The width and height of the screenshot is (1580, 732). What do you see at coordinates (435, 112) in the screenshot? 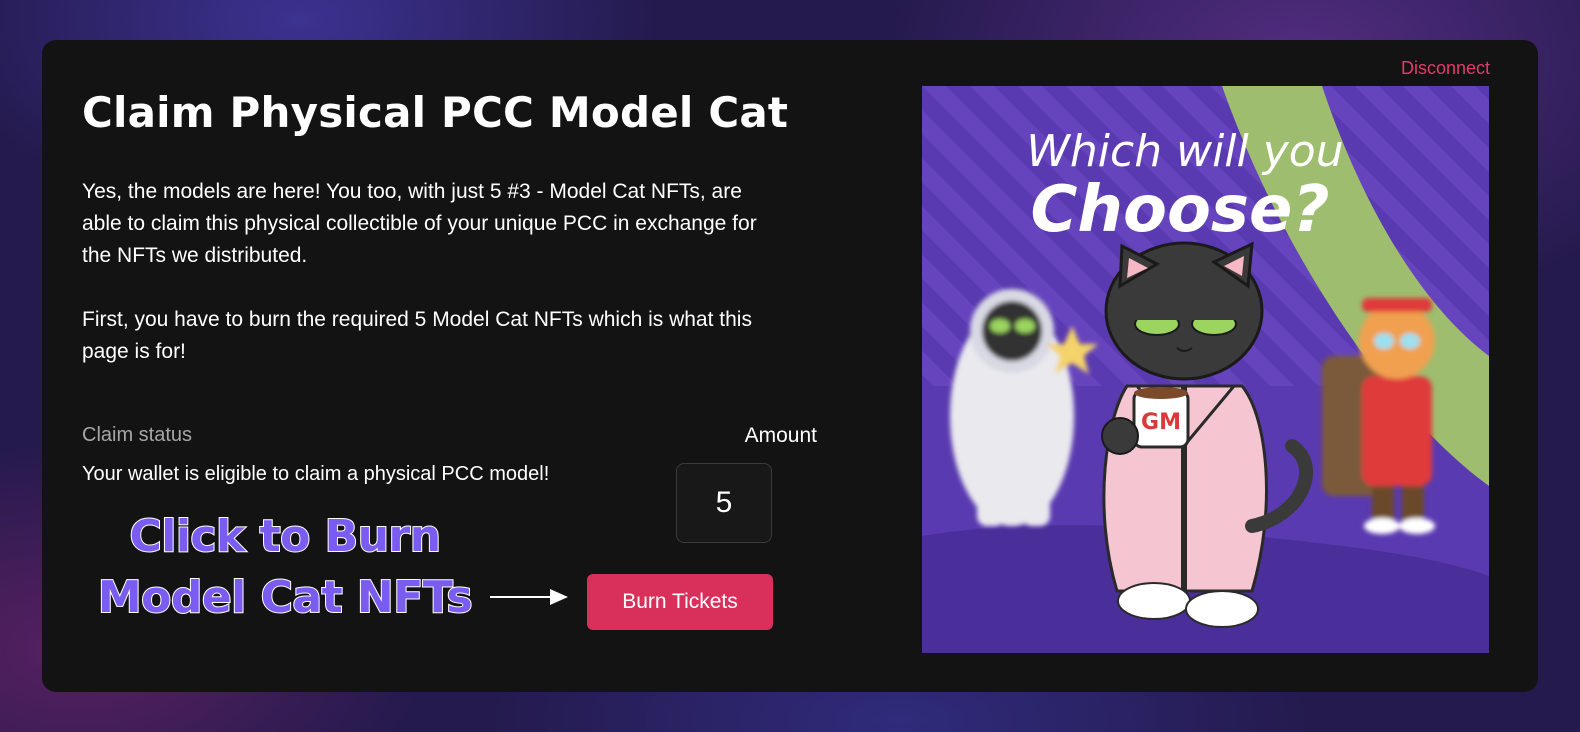
I see `page-title: Claim Physical PCC Model Cat` at bounding box center [435, 112].